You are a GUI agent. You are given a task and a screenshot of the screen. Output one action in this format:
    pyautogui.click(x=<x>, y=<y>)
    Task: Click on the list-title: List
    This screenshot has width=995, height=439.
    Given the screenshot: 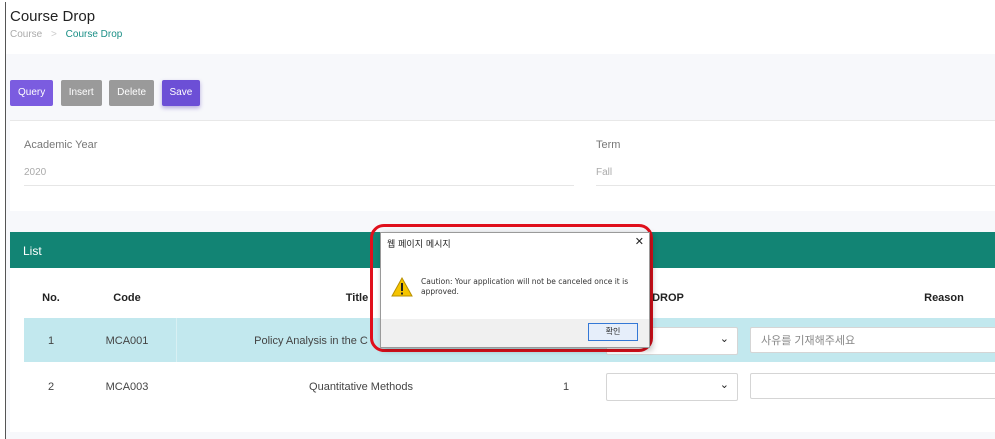 What is the action you would take?
    pyautogui.click(x=32, y=251)
    